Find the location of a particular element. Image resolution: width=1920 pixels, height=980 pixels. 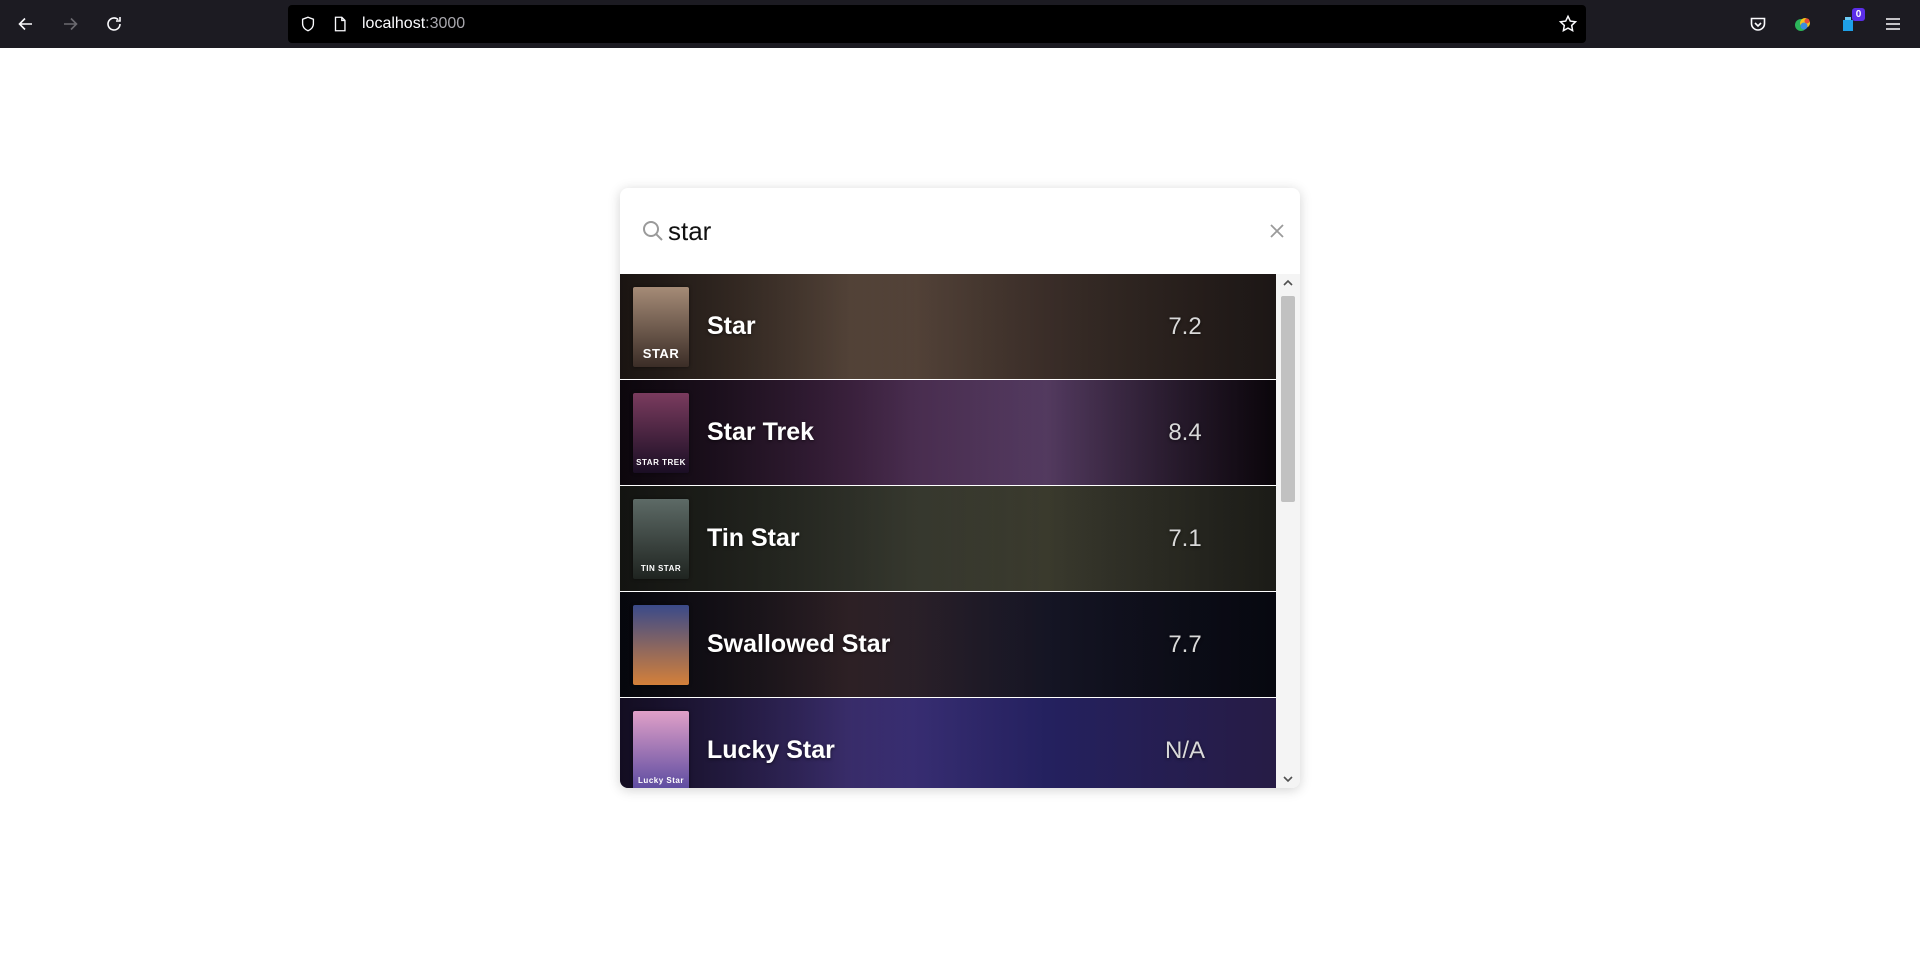

search-input is located at coordinates (948, 231).